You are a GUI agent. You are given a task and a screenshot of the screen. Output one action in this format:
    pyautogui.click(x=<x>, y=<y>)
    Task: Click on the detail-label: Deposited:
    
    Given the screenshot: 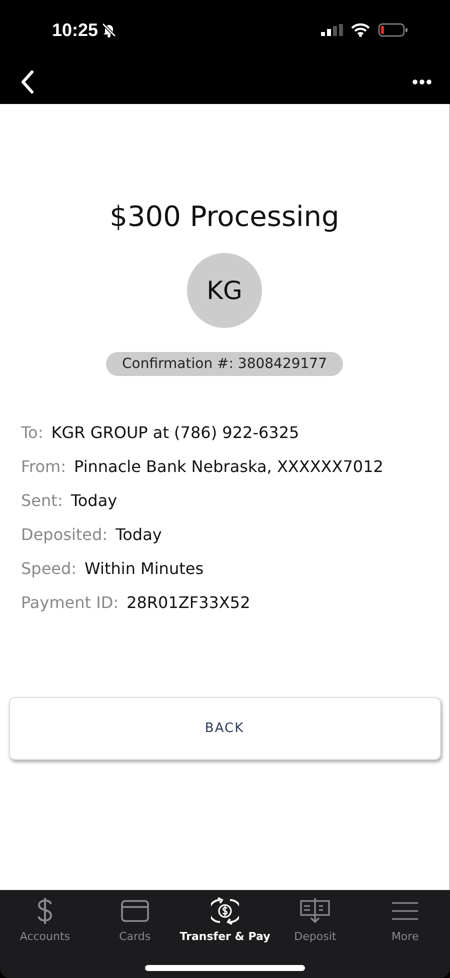 What is the action you would take?
    pyautogui.click(x=64, y=534)
    